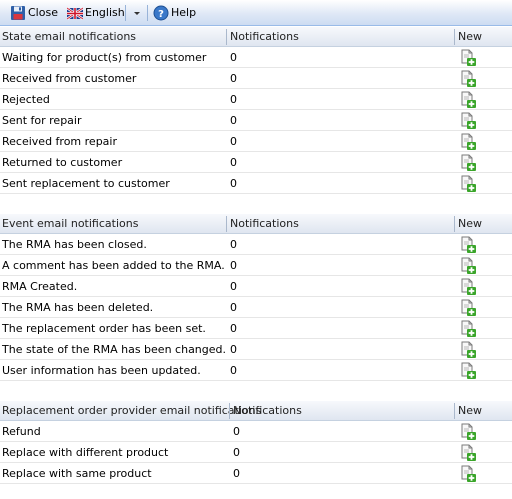  I want to click on language-button: English, so click(96, 13).